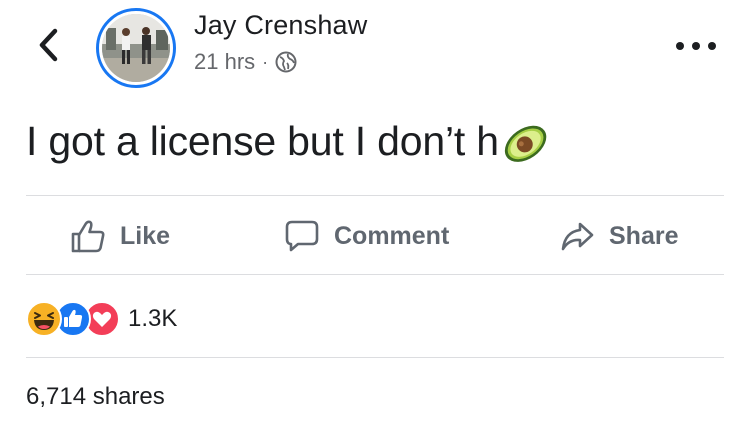 The height and width of the screenshot is (448, 750). What do you see at coordinates (577, 236) in the screenshot?
I see `share-arrow-icon` at bounding box center [577, 236].